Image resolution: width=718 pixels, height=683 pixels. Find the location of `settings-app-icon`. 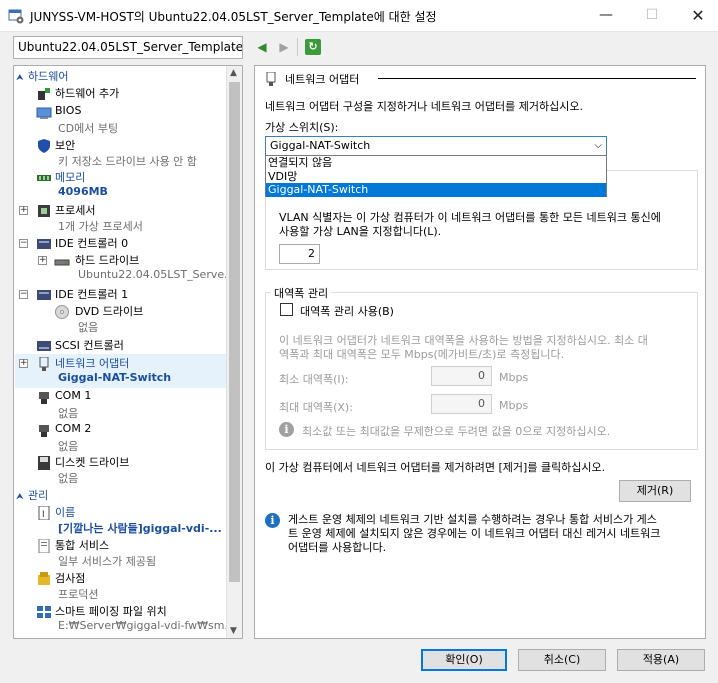

settings-app-icon is located at coordinates (16, 16).